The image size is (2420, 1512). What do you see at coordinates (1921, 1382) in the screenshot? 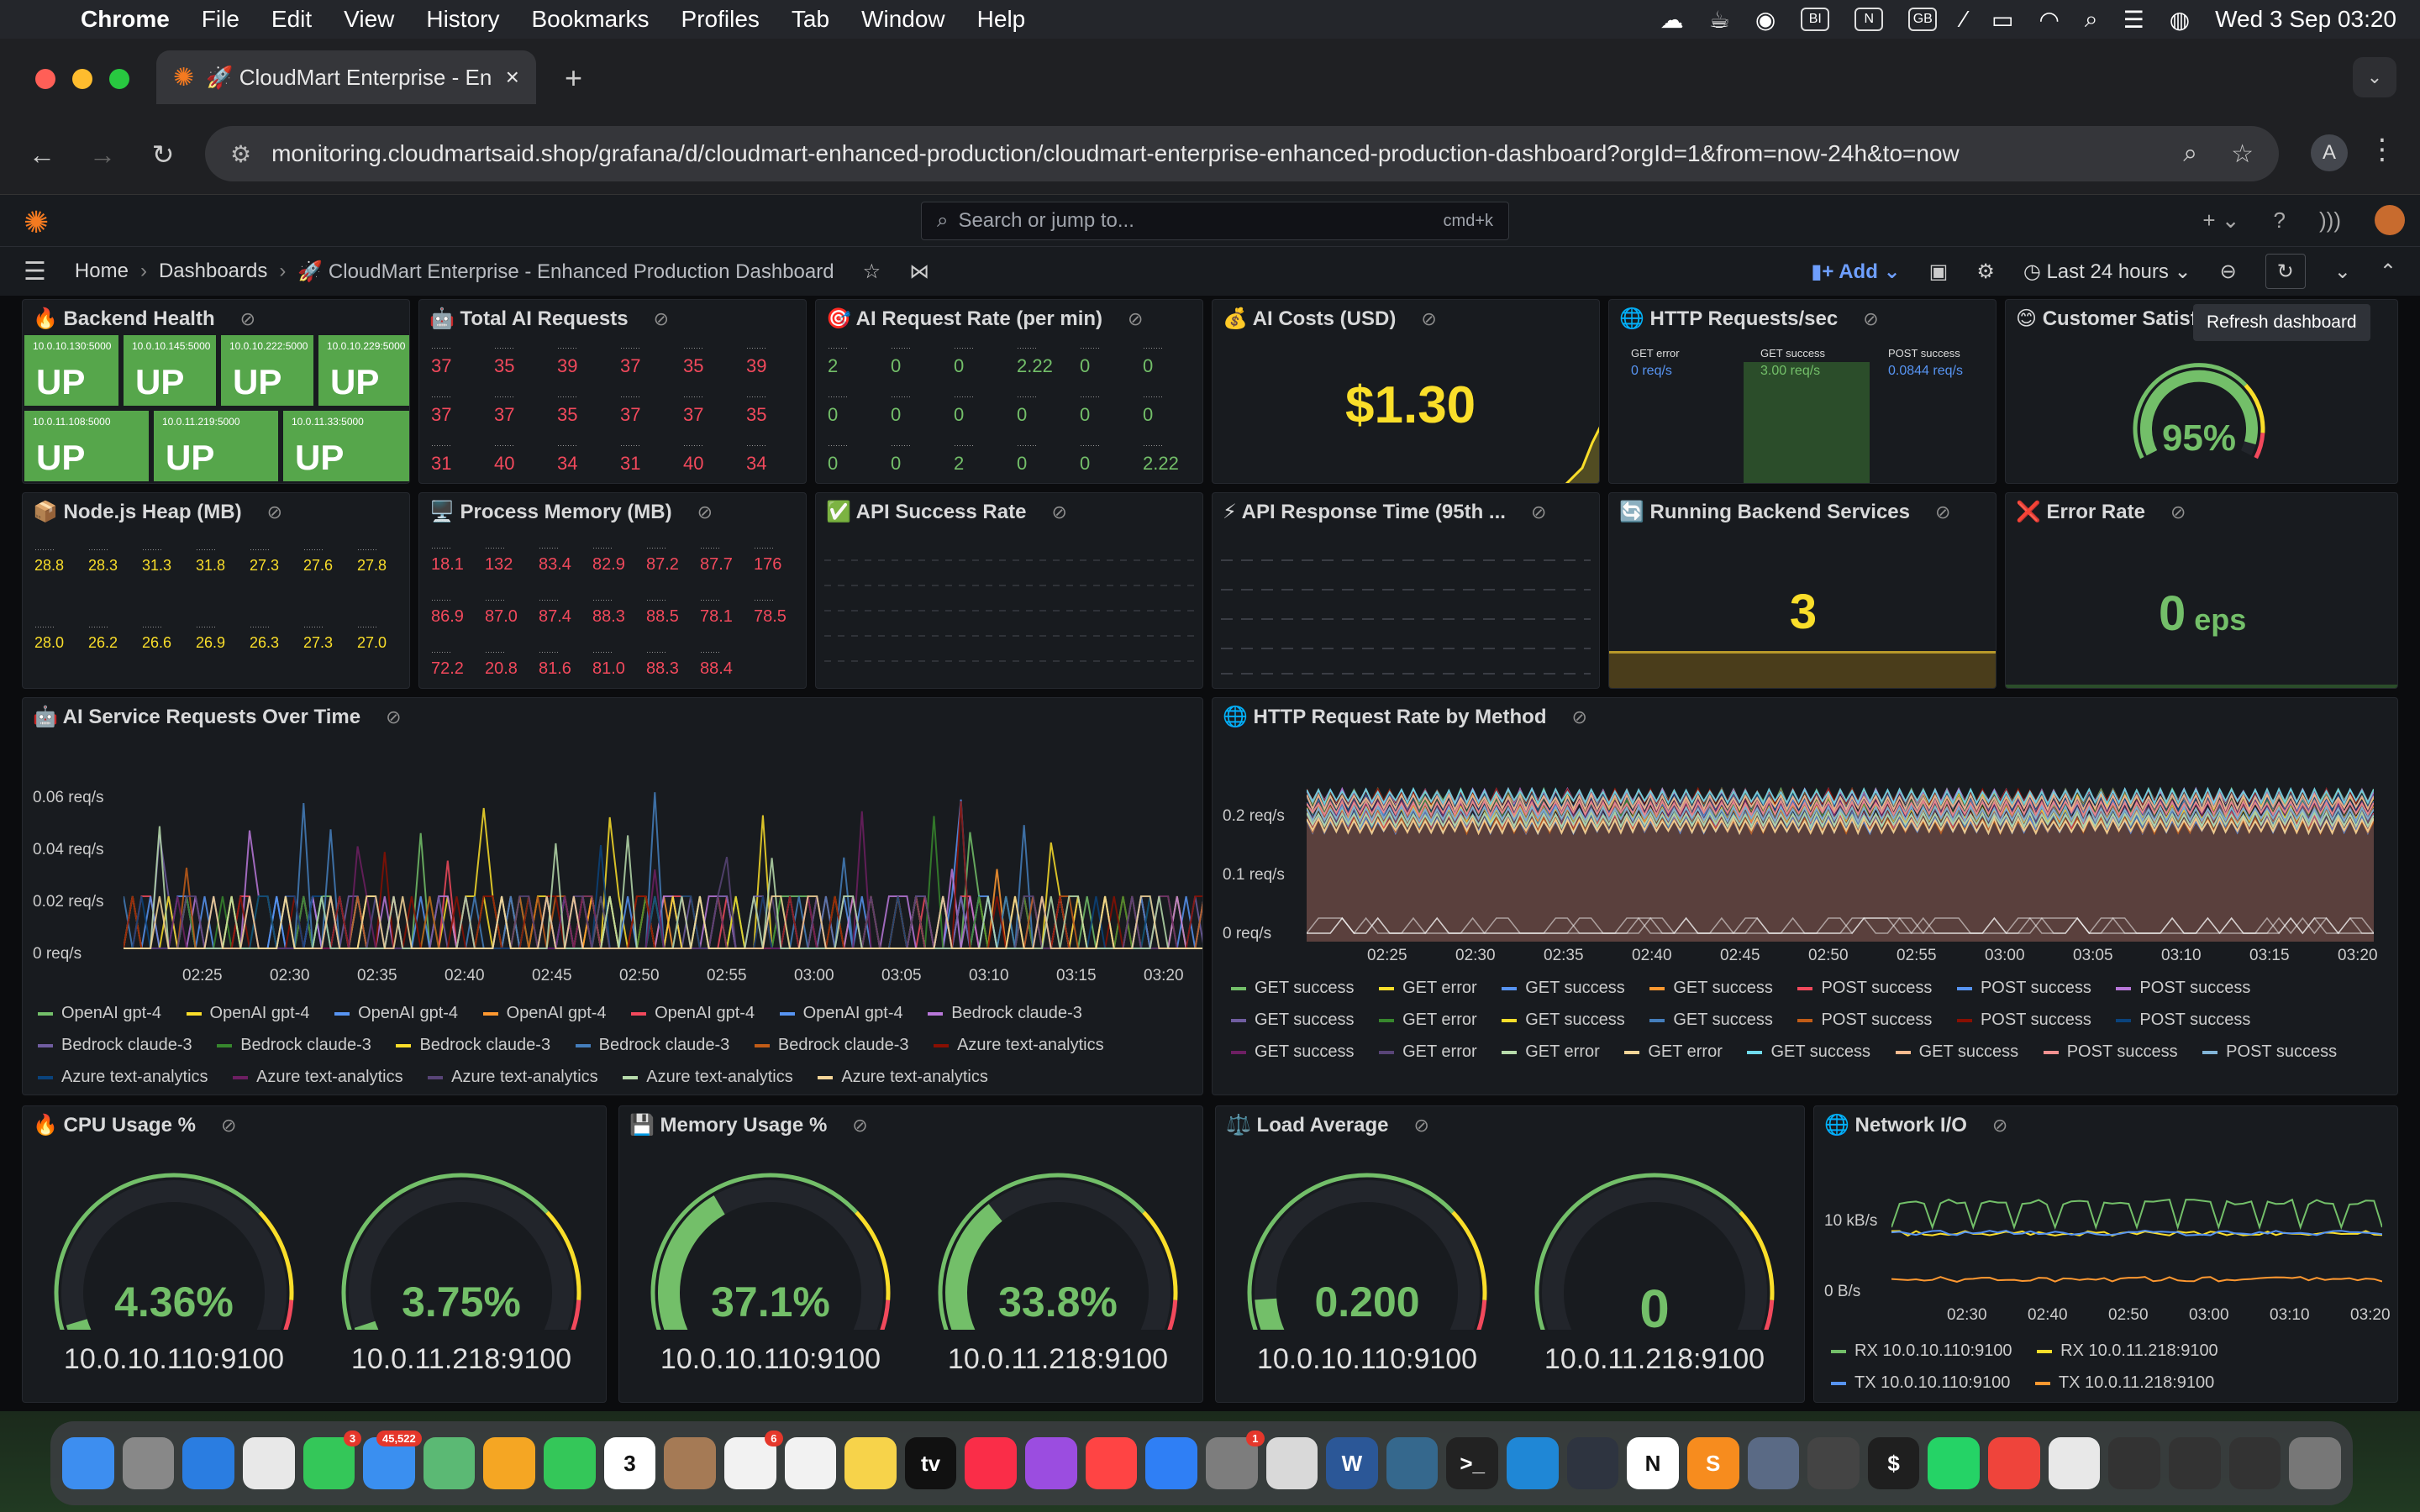
I see `legend-item: TX 10.0.10.110:9100` at bounding box center [1921, 1382].